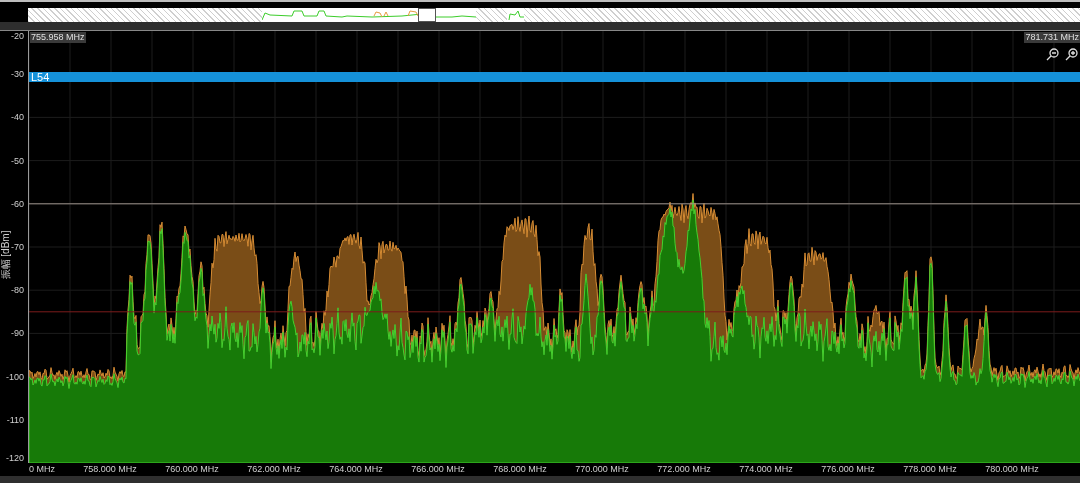 This screenshot has width=1080, height=483. Describe the element at coordinates (17, 117) in the screenshot. I see `y-axis-tick-label: -40` at that location.